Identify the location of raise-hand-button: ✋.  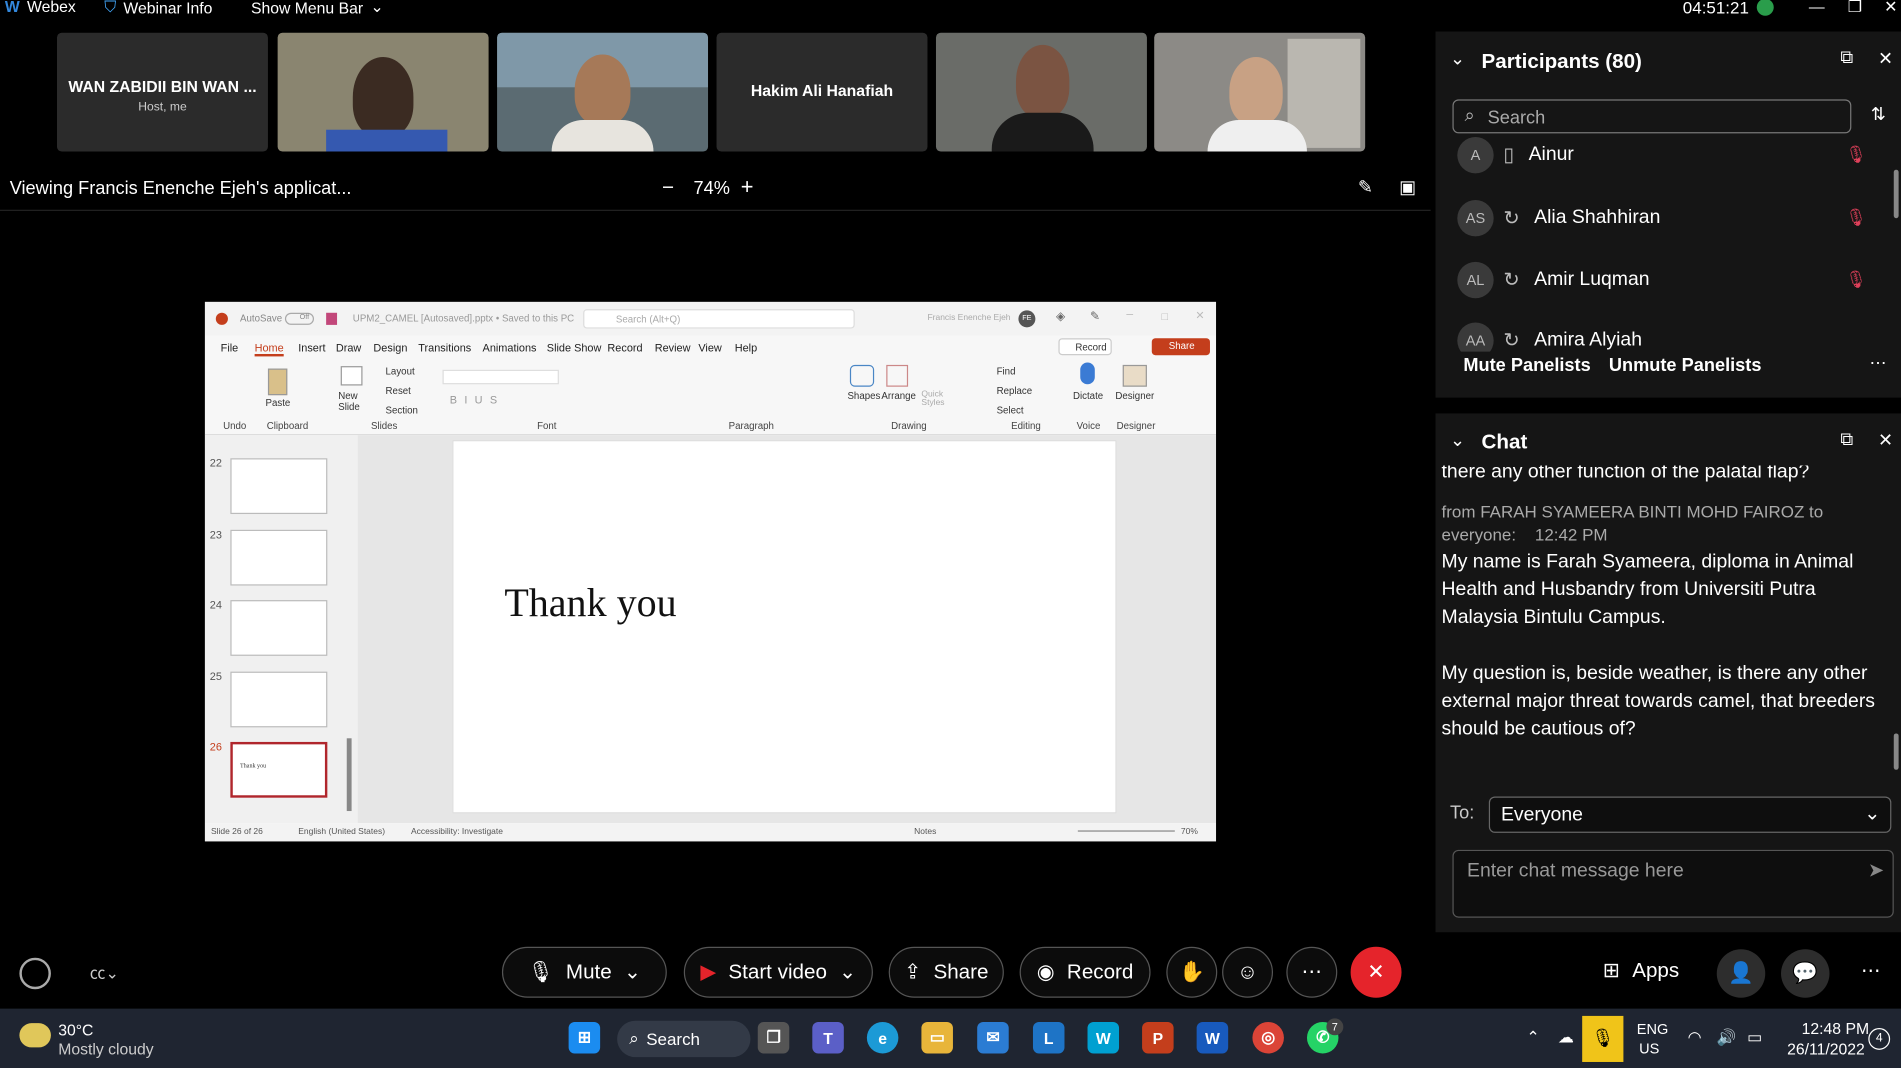
(1192, 972).